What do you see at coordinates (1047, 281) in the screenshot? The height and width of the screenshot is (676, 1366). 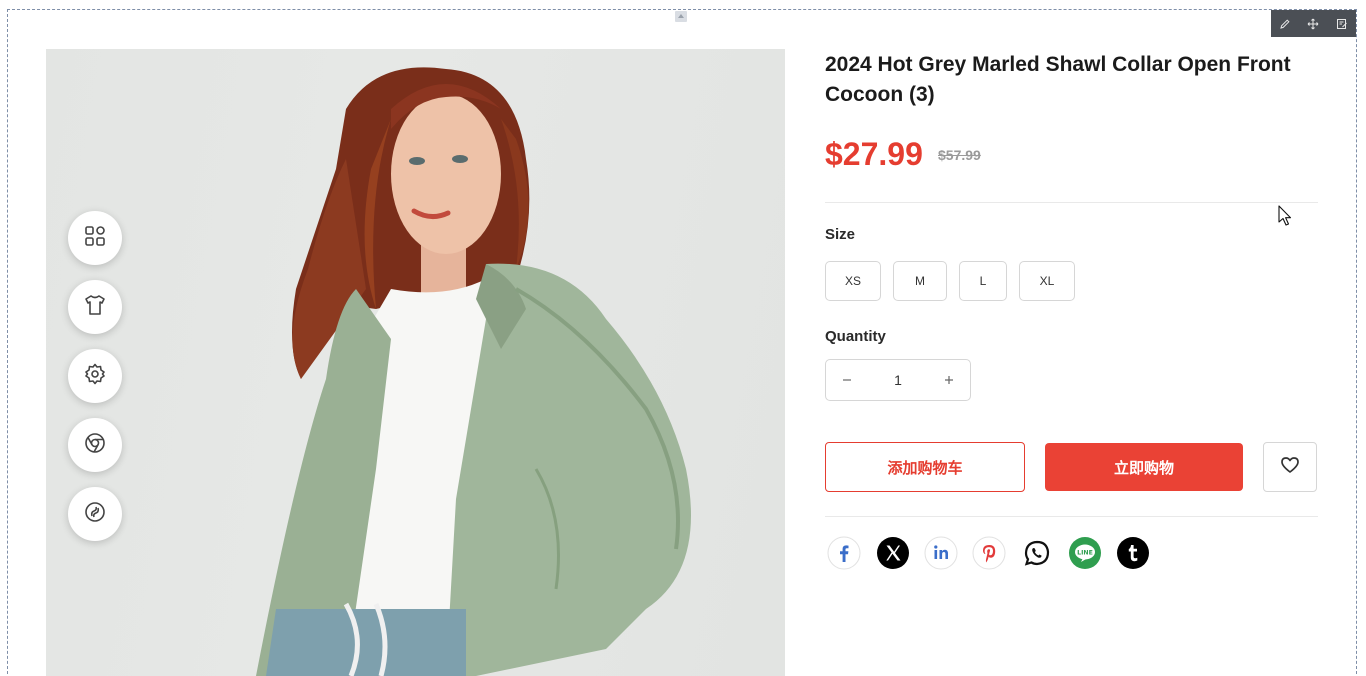 I see `size-option-xl: XL` at bounding box center [1047, 281].